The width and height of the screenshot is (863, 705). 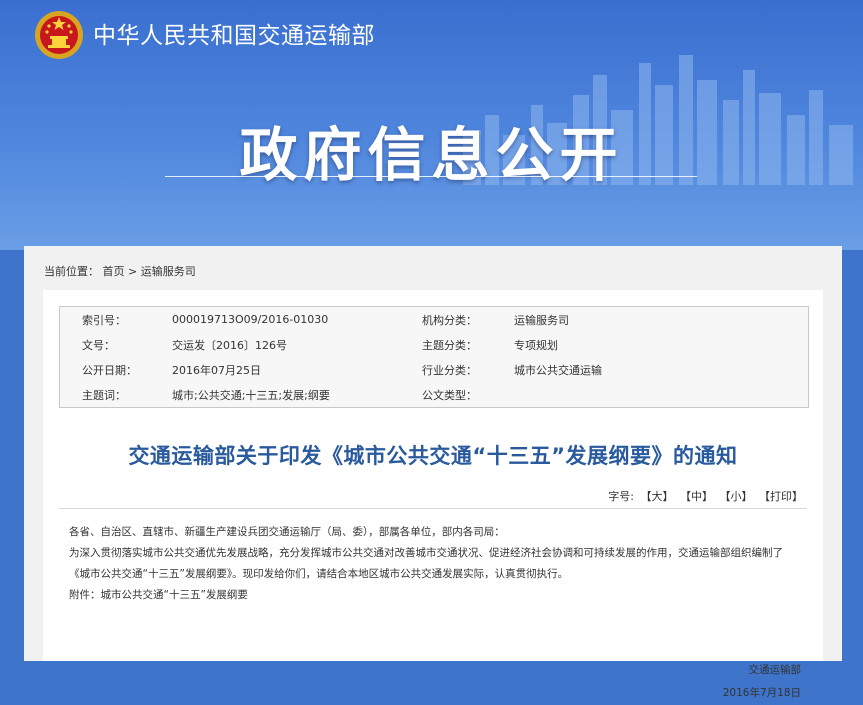 What do you see at coordinates (449, 345) in the screenshot?
I see `topic-category-label: 主题分类：` at bounding box center [449, 345].